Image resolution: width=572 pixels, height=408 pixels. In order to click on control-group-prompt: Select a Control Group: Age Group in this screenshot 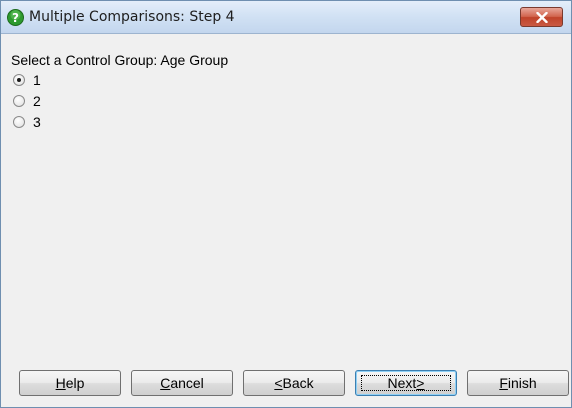, I will do `click(120, 60)`.